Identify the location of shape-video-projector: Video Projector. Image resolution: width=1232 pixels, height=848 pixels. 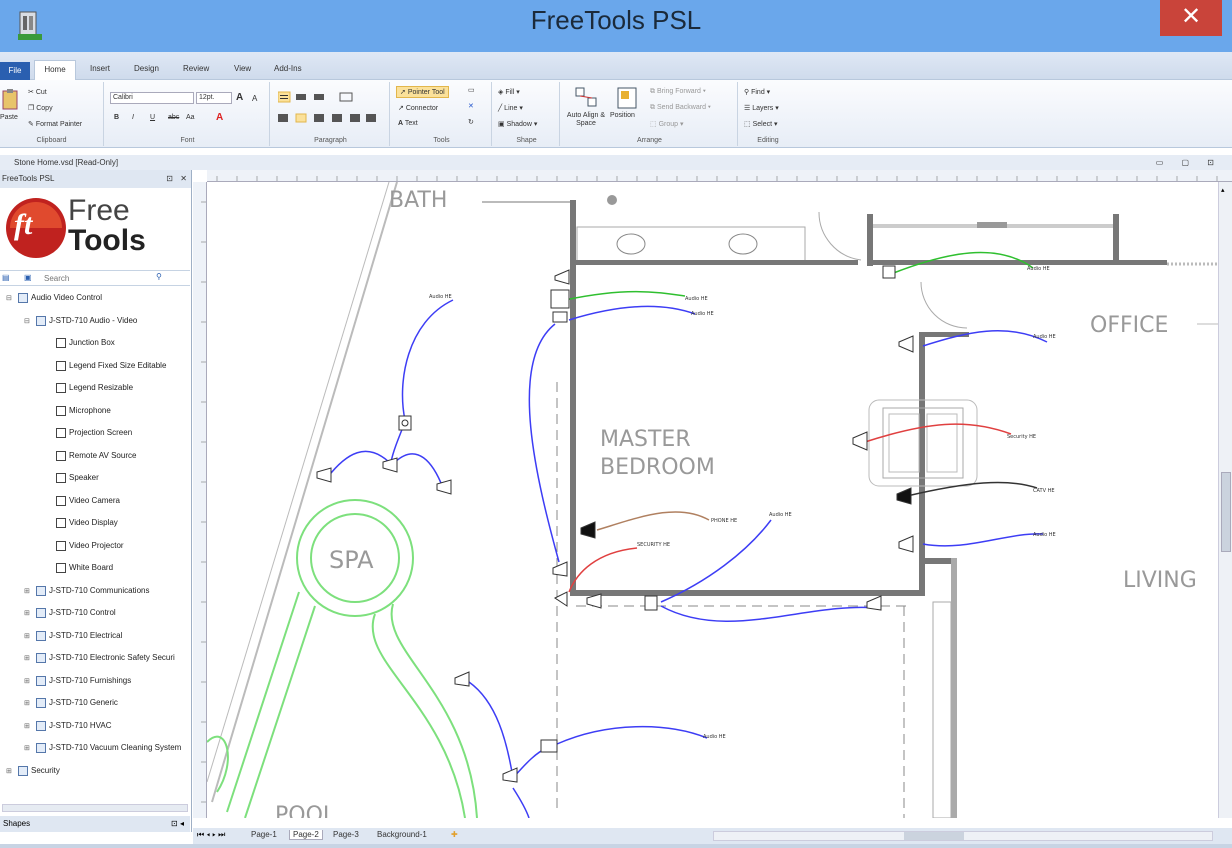
(90, 546).